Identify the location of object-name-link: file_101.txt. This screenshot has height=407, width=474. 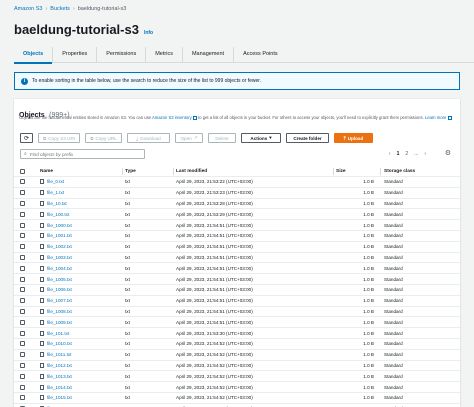
(58, 333).